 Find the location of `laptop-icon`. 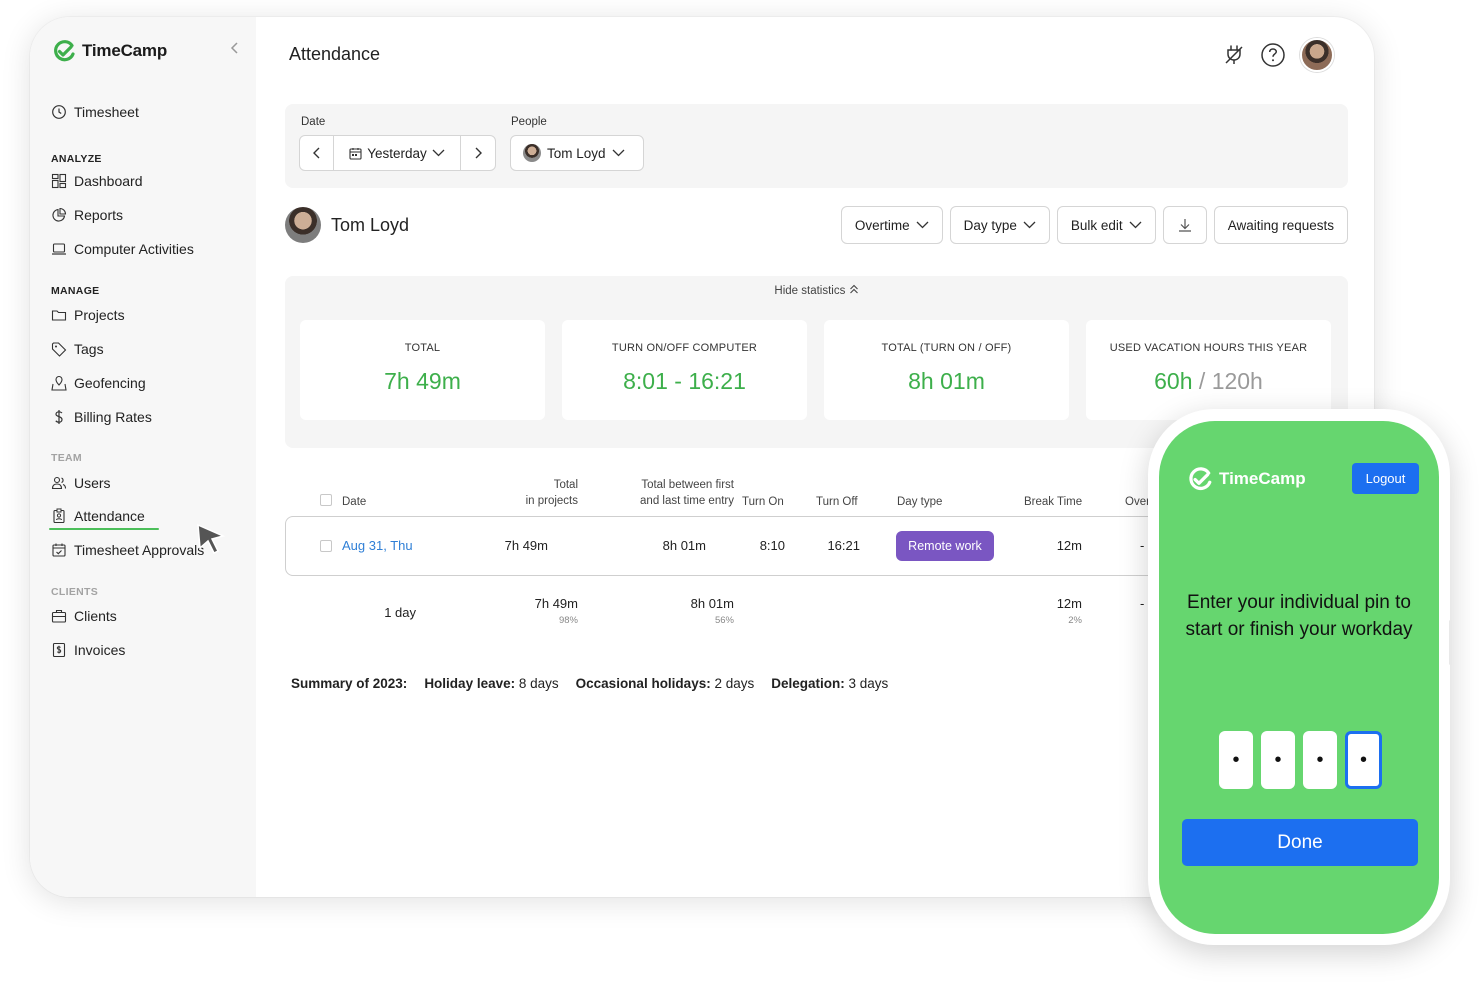

laptop-icon is located at coordinates (59, 249).